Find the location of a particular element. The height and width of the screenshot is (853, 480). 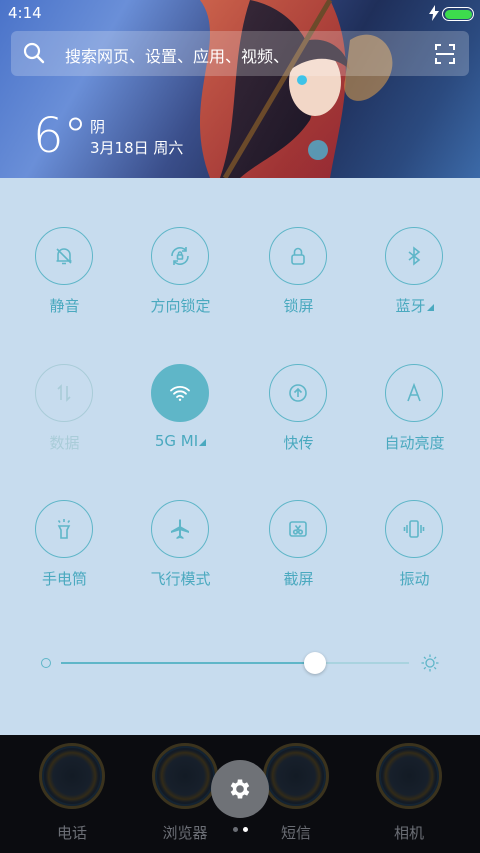

data-icon is located at coordinates (64, 393).